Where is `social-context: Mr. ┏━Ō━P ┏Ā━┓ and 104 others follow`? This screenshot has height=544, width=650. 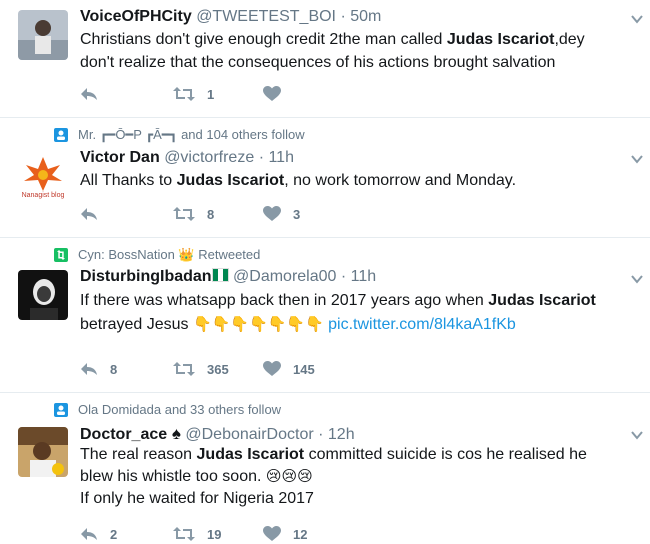
social-context: Mr. ┏━Ō━P ┏Ā━┓ and 104 others follow is located at coordinates (179, 135).